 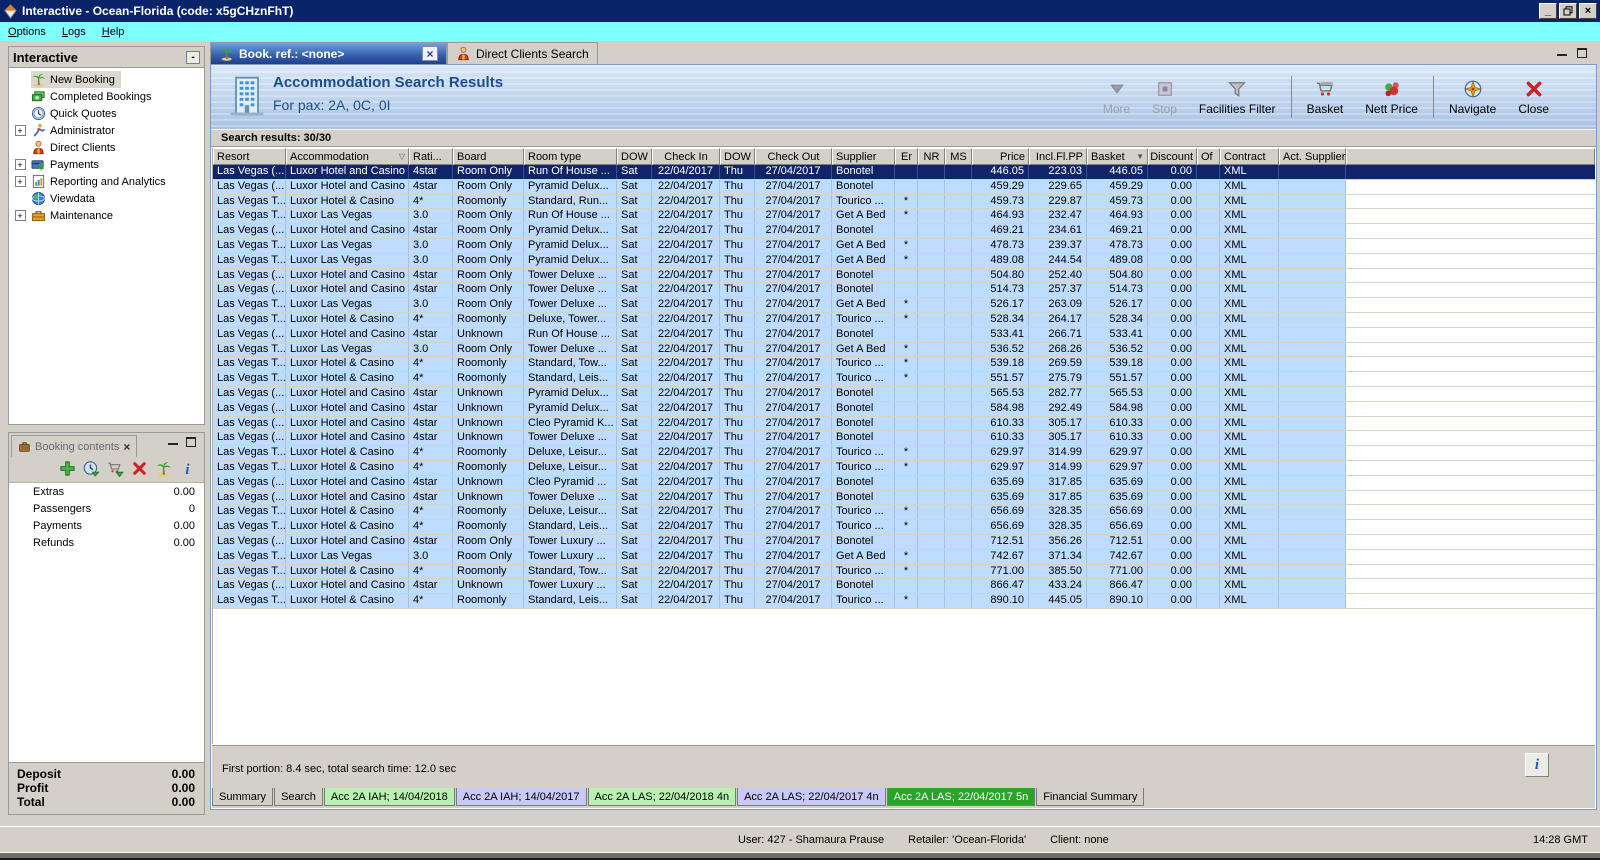 I want to click on search-tab-search: Search, so click(x=298, y=797).